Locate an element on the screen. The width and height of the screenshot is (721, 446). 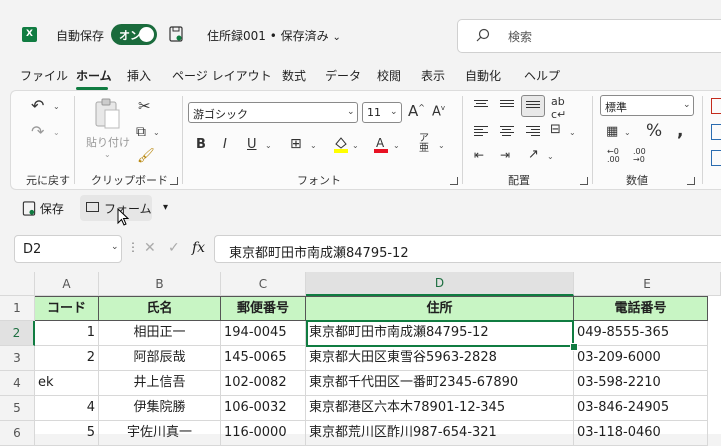
increase-indent-icon: ⇥ is located at coordinates (505, 155).